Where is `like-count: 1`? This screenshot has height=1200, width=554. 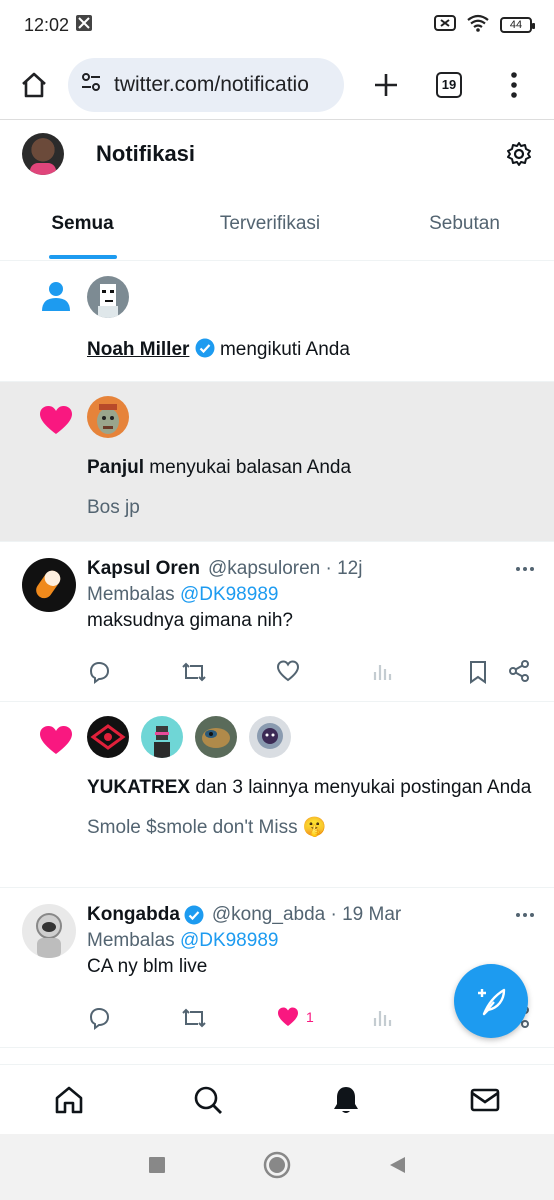 like-count: 1 is located at coordinates (310, 1017).